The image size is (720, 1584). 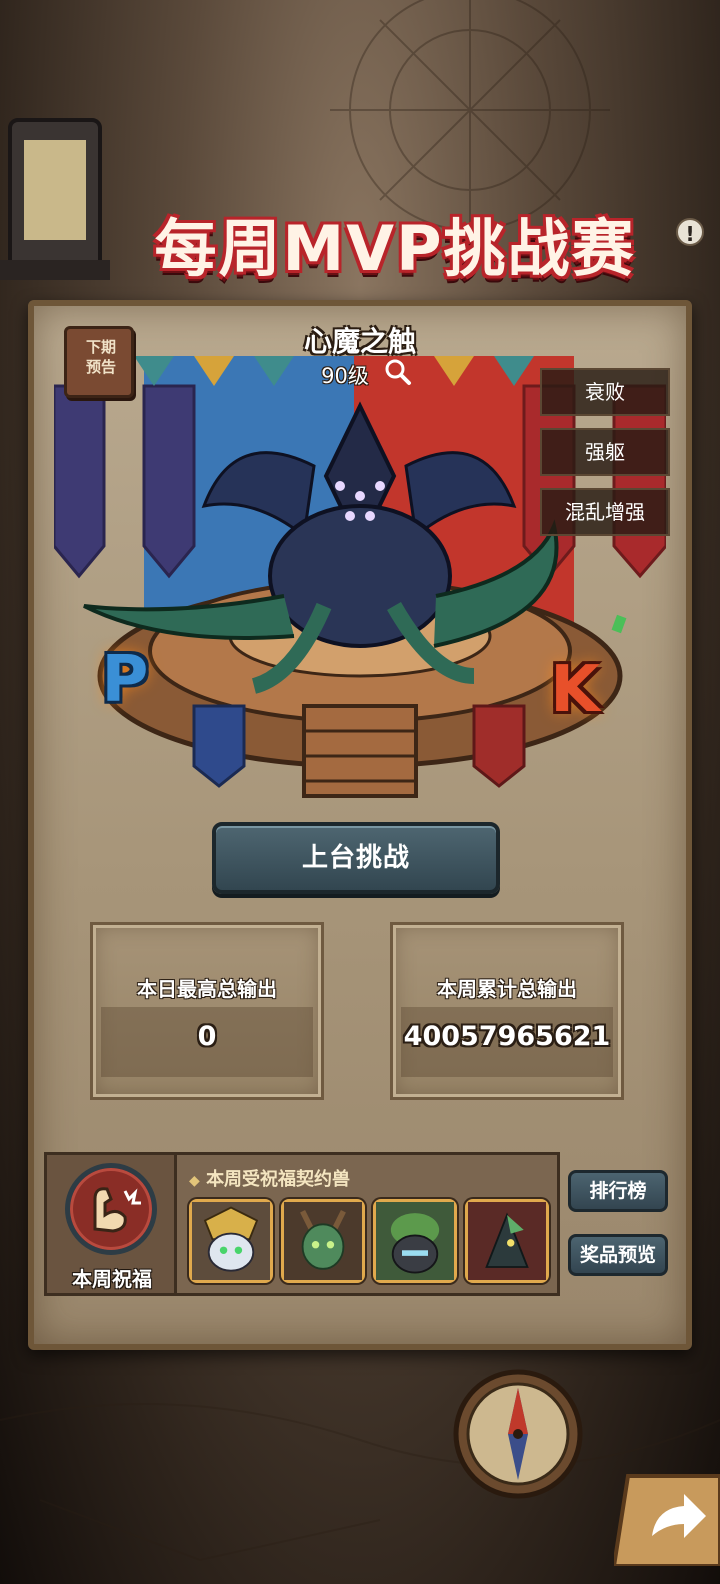 What do you see at coordinates (112, 1279) in the screenshot?
I see `blessing-label: 本周祝福` at bounding box center [112, 1279].